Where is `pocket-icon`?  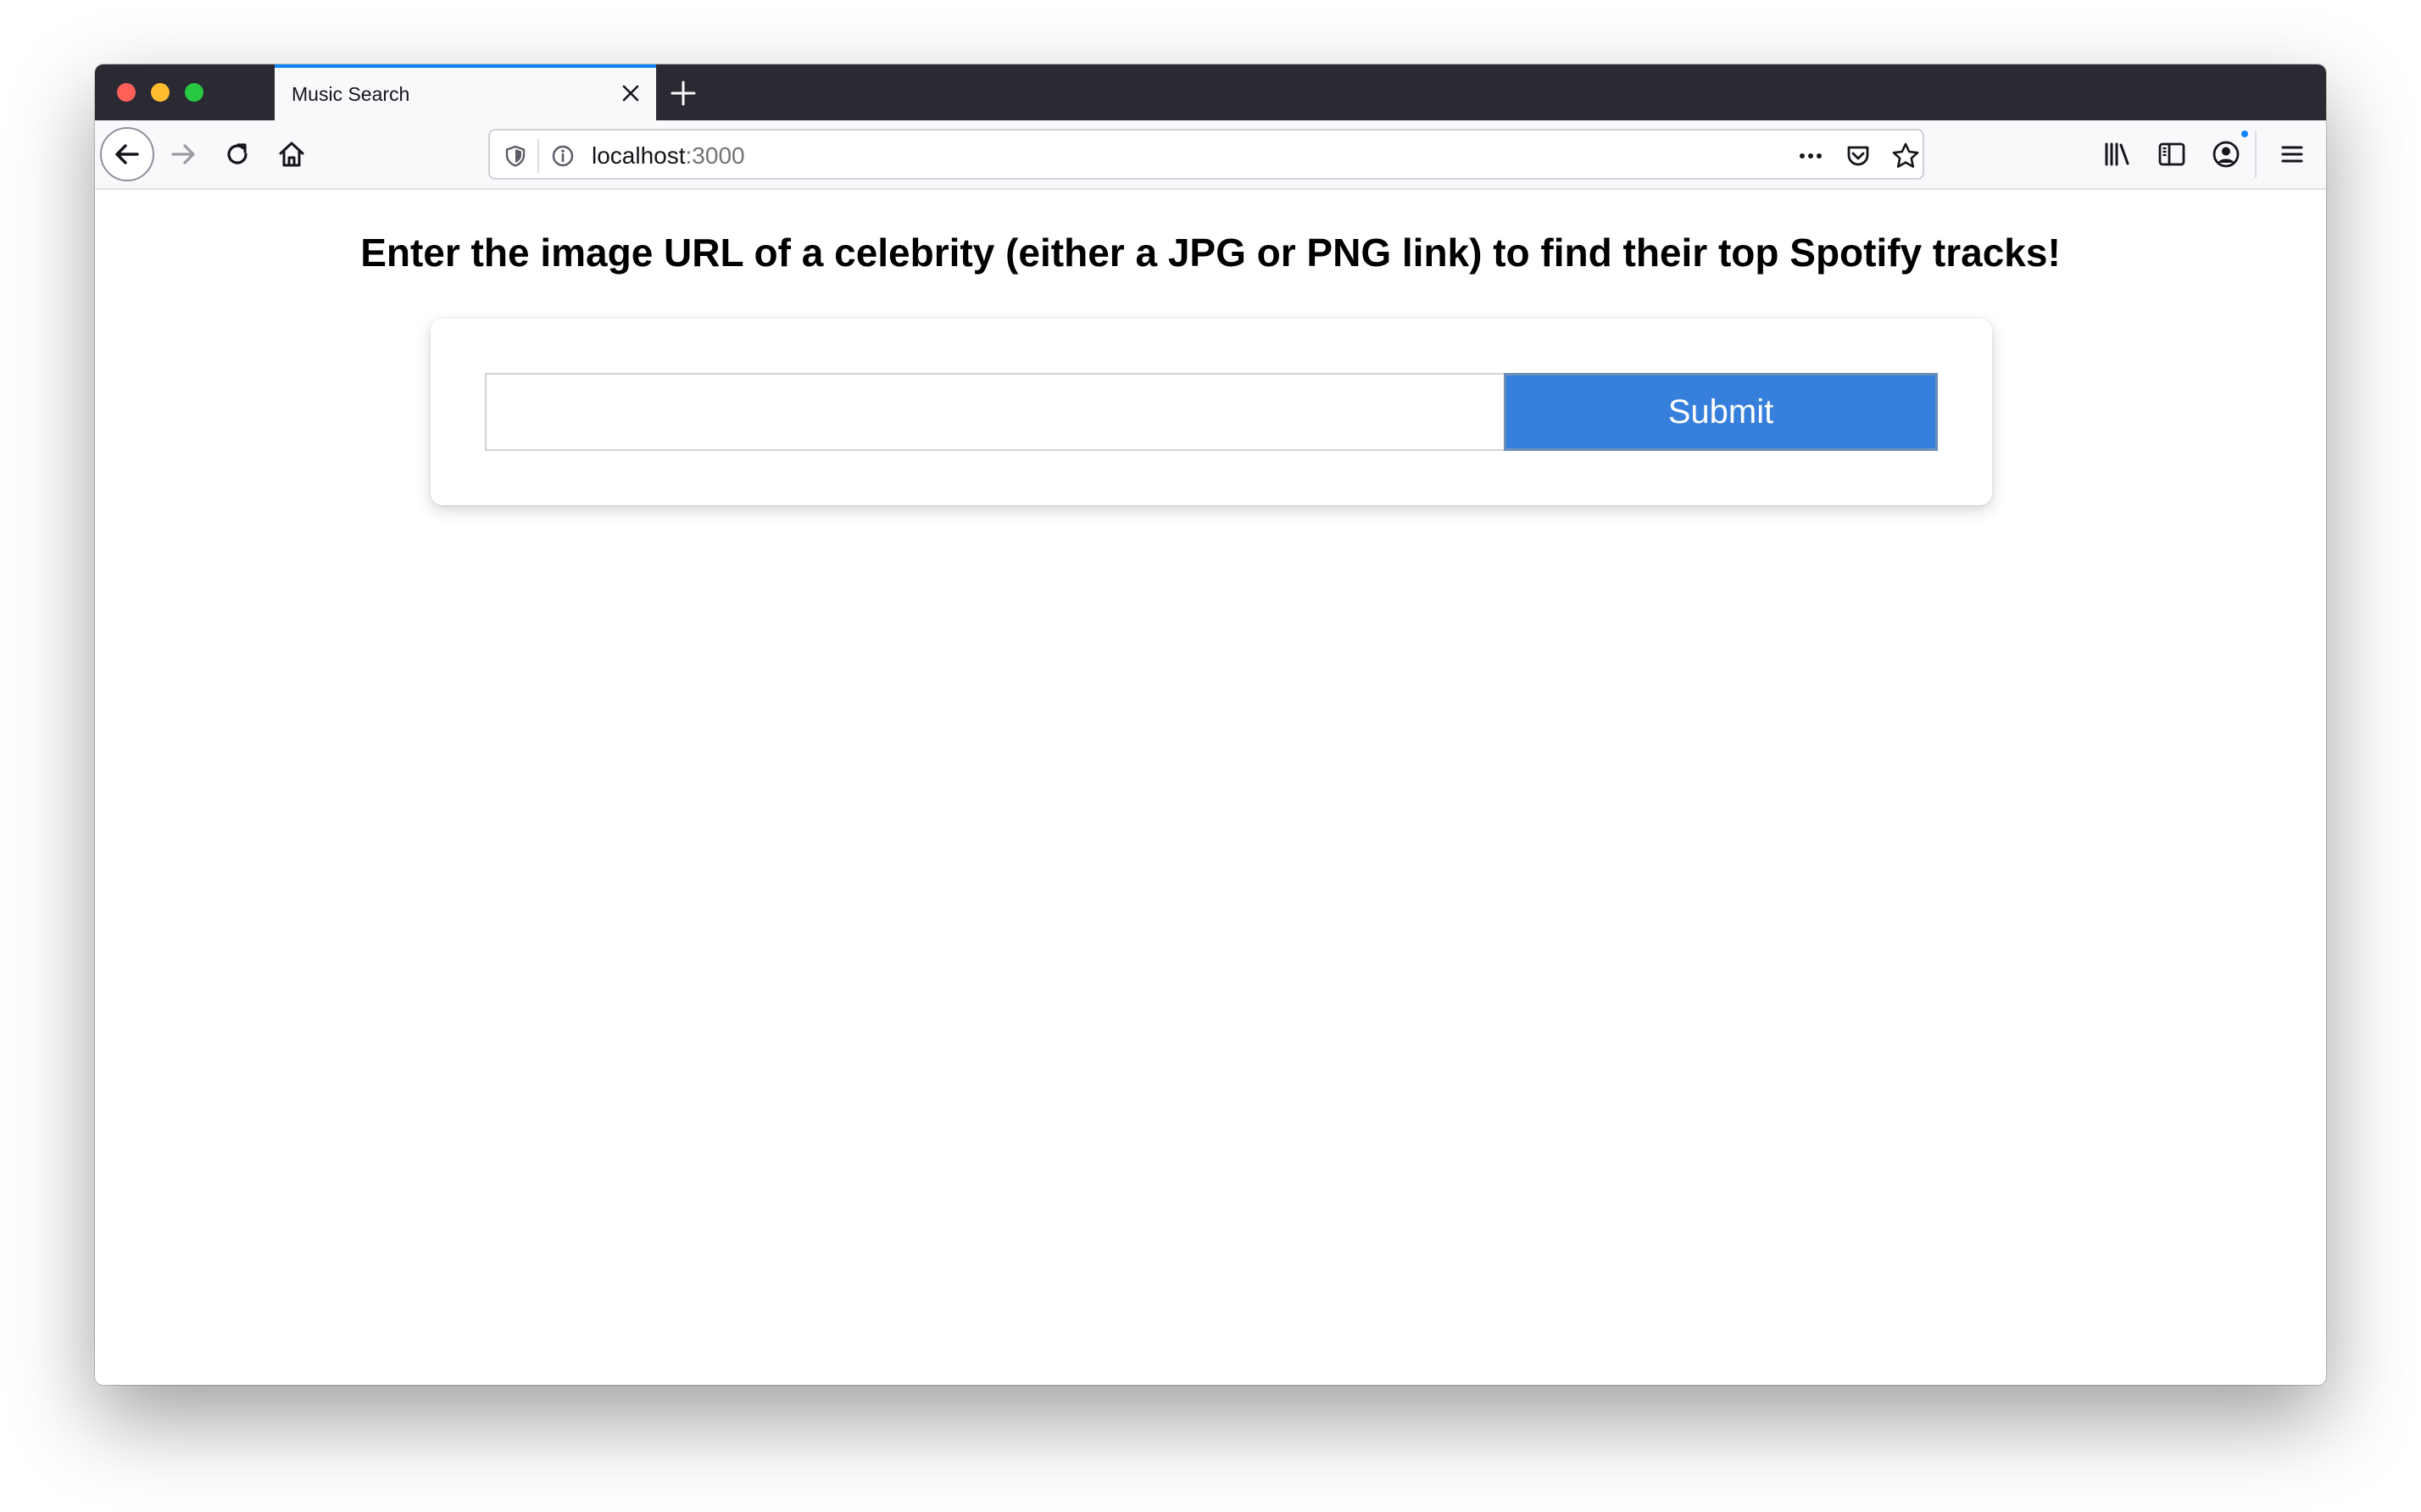
pocket-icon is located at coordinates (1858, 156).